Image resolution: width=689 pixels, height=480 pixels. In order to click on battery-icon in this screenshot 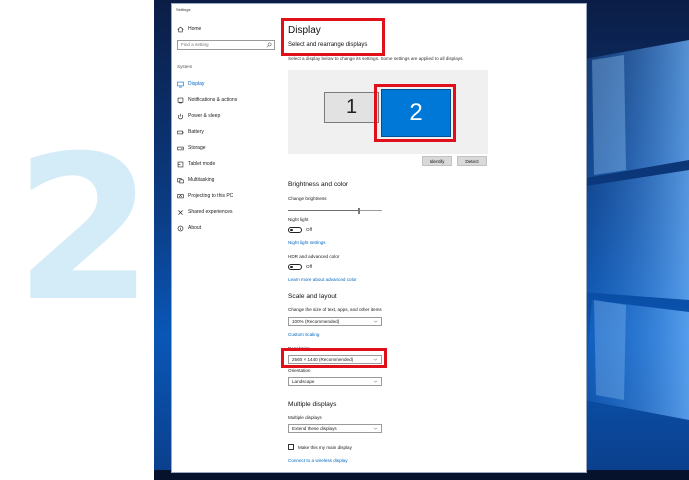, I will do `click(180, 132)`.